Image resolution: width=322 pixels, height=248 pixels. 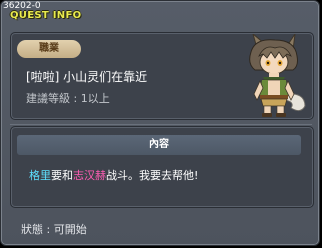 I want to click on description-text-2: 战斗。我要去帮他!, so click(x=152, y=175).